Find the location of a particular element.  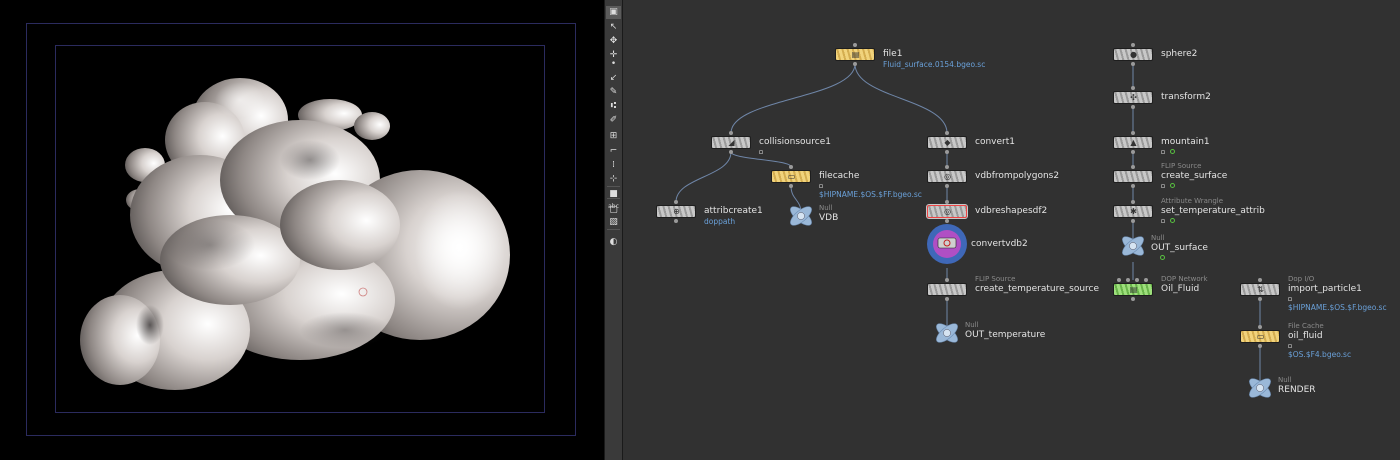

node-name: OUT_surface is located at coordinates (1179, 248).